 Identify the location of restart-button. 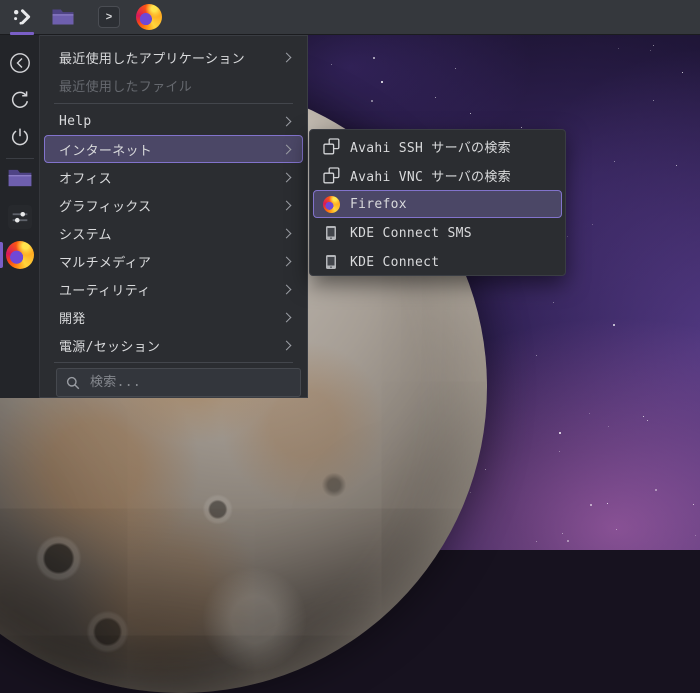
(20, 100).